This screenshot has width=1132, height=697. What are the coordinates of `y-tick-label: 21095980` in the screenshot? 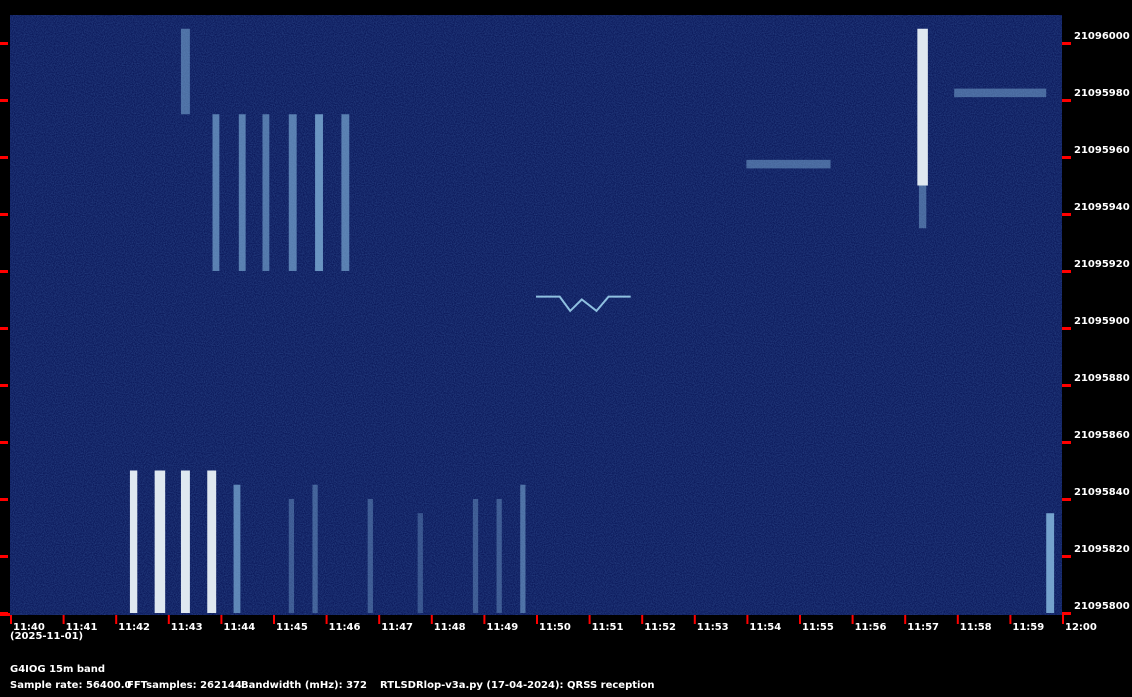 It's located at (1102, 93).